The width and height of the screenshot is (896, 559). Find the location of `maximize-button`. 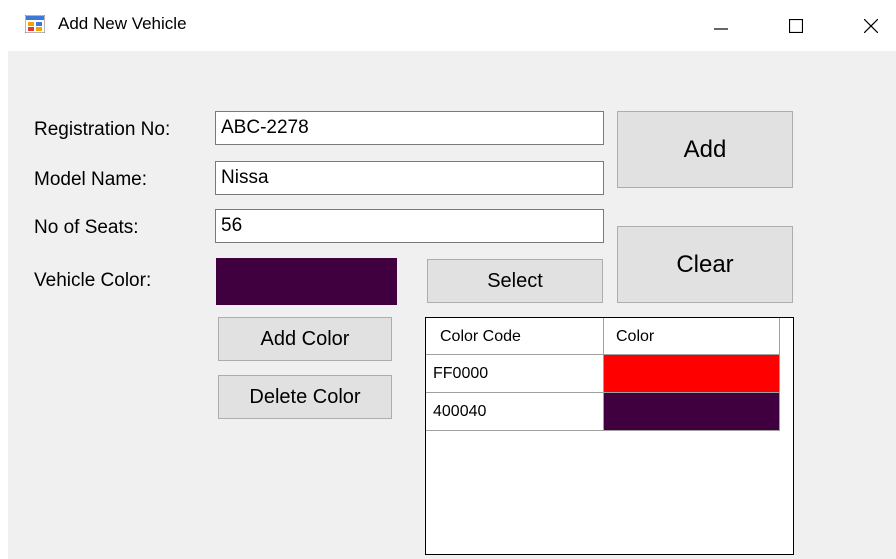

maximize-button is located at coordinates (796, 25).